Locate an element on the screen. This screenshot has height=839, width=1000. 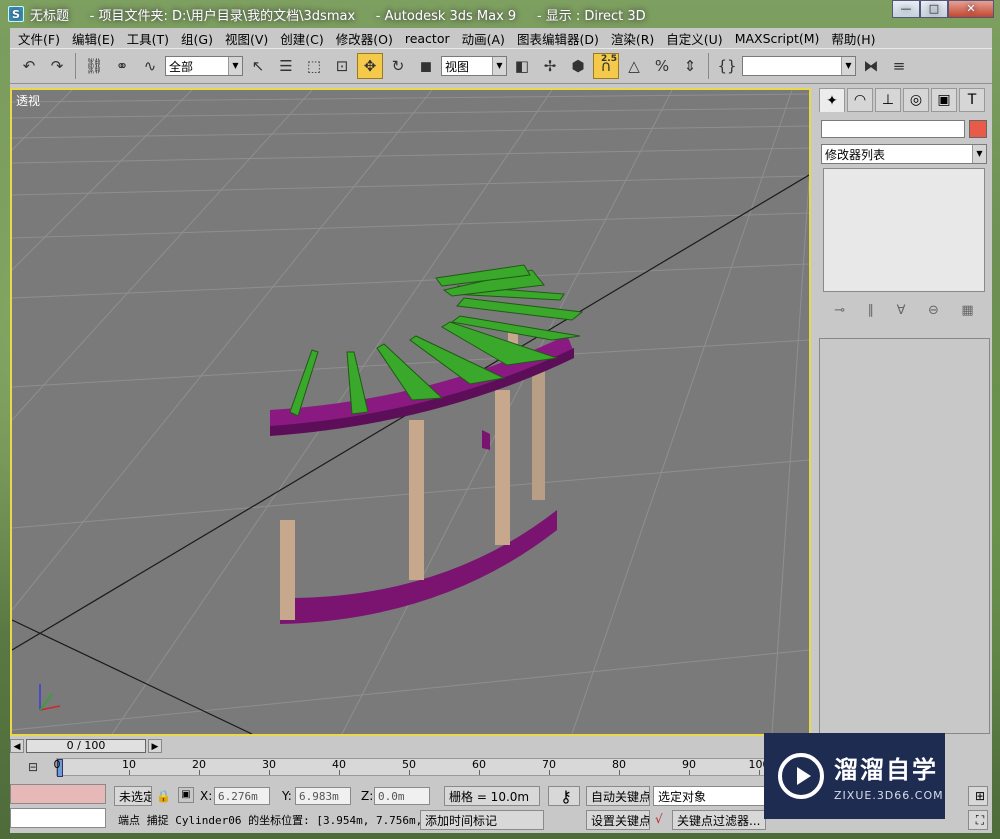
menu-create: 创建(C) is located at coordinates (301, 38).